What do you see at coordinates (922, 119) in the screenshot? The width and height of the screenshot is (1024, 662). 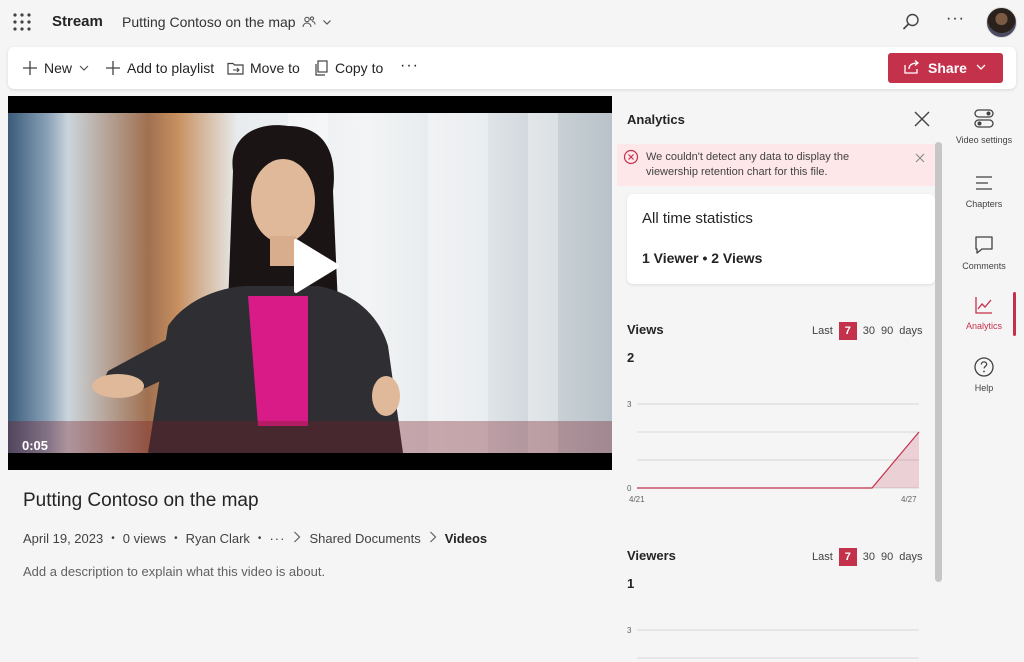 I see `close-icon` at bounding box center [922, 119].